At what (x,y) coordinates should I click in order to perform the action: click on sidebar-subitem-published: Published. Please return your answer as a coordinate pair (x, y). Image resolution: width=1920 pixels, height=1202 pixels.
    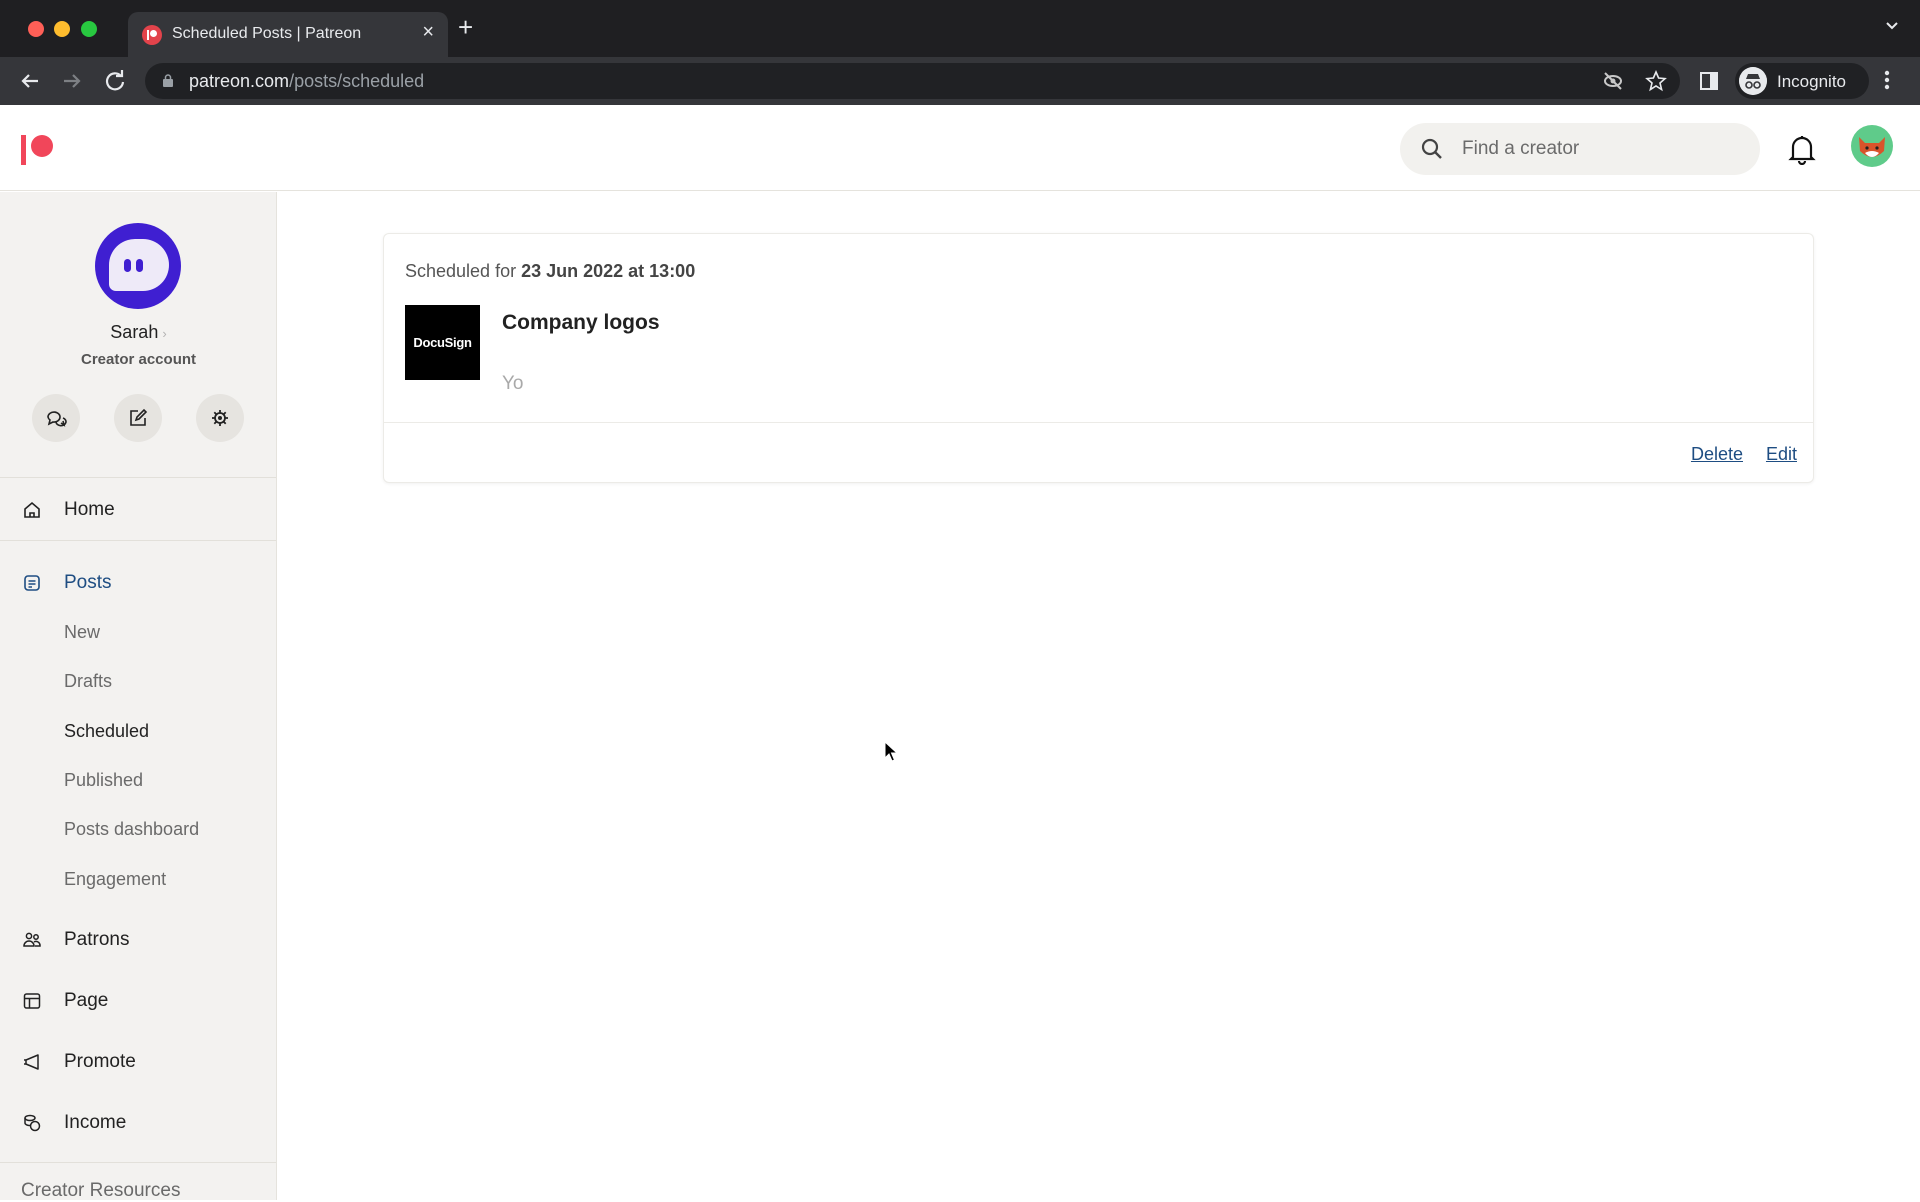
    Looking at the image, I should click on (103, 780).